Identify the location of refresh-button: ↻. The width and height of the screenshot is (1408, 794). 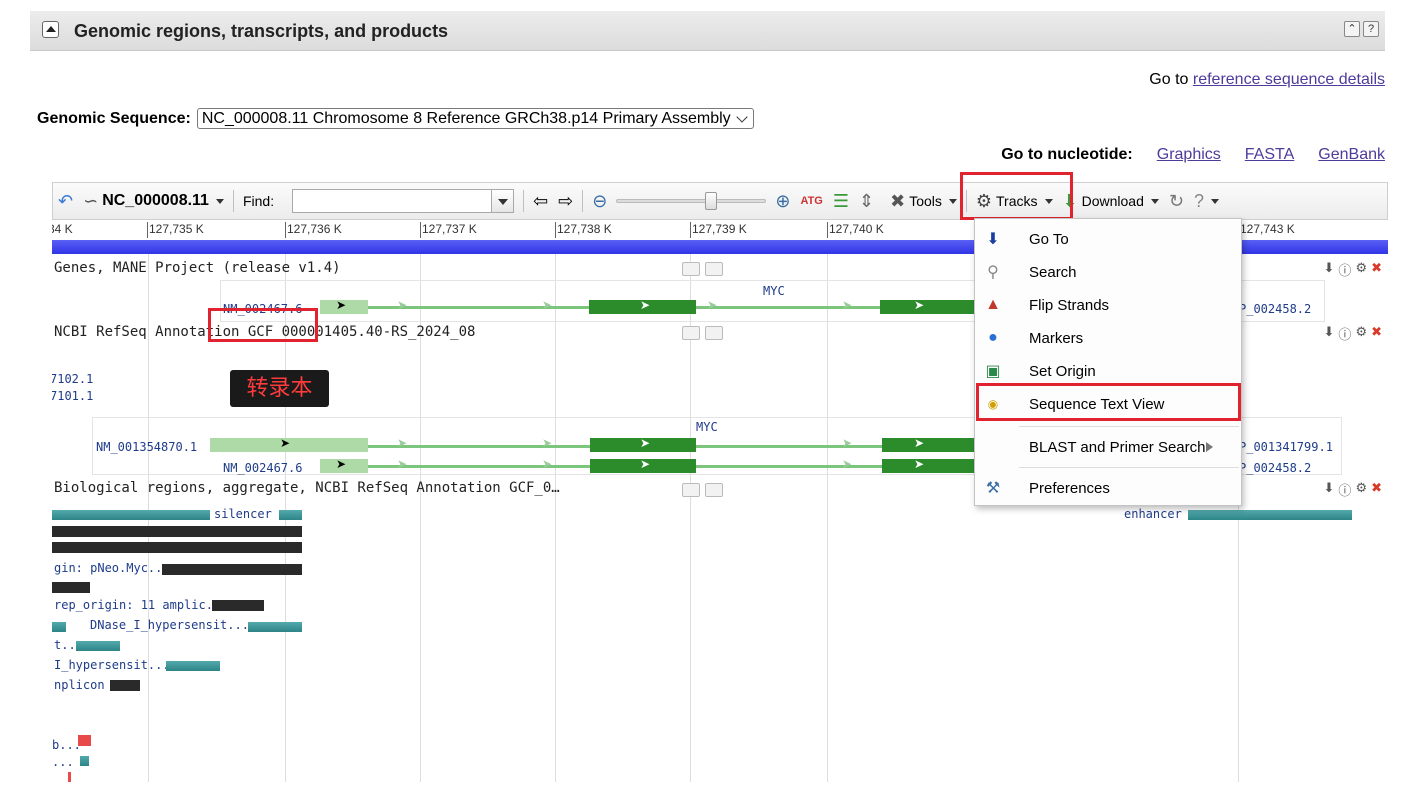
(1176, 201).